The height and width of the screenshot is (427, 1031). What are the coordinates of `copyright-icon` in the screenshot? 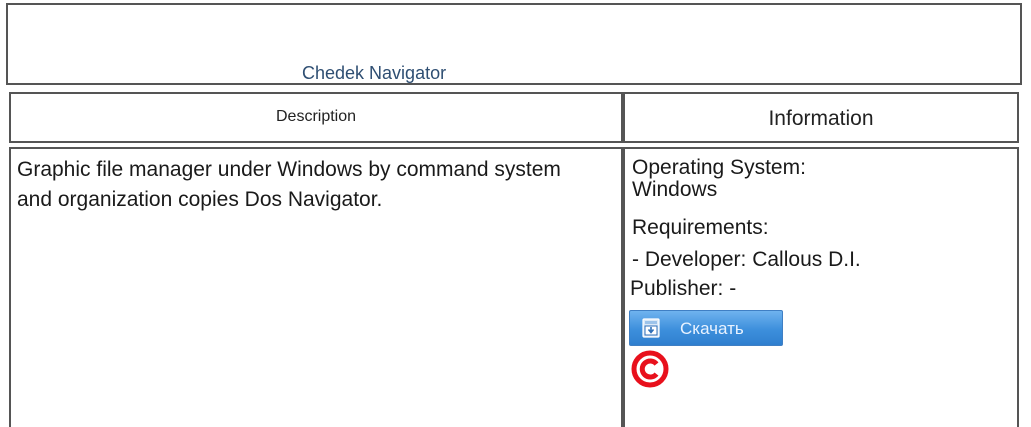 It's located at (650, 369).